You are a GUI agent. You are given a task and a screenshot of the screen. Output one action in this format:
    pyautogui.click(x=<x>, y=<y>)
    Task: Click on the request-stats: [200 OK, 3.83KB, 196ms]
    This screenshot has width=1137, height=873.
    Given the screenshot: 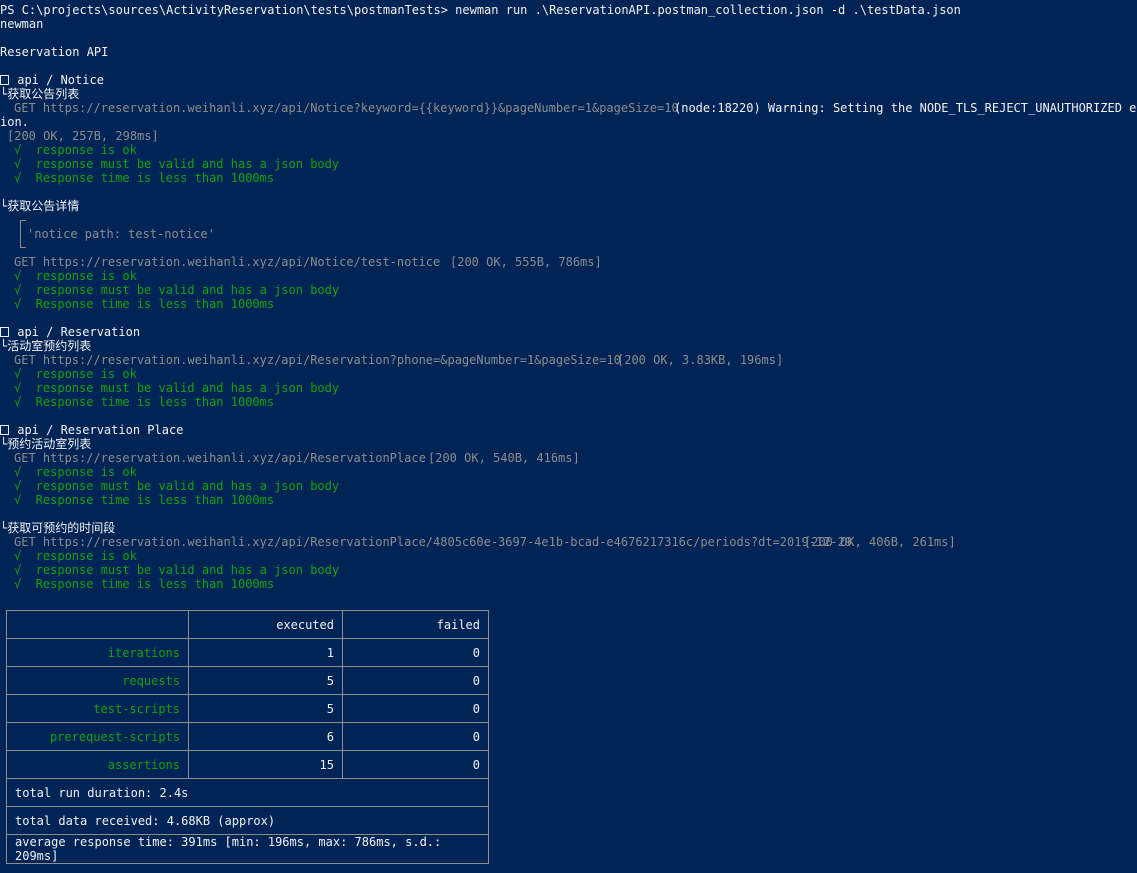 What is the action you would take?
    pyautogui.click(x=700, y=360)
    